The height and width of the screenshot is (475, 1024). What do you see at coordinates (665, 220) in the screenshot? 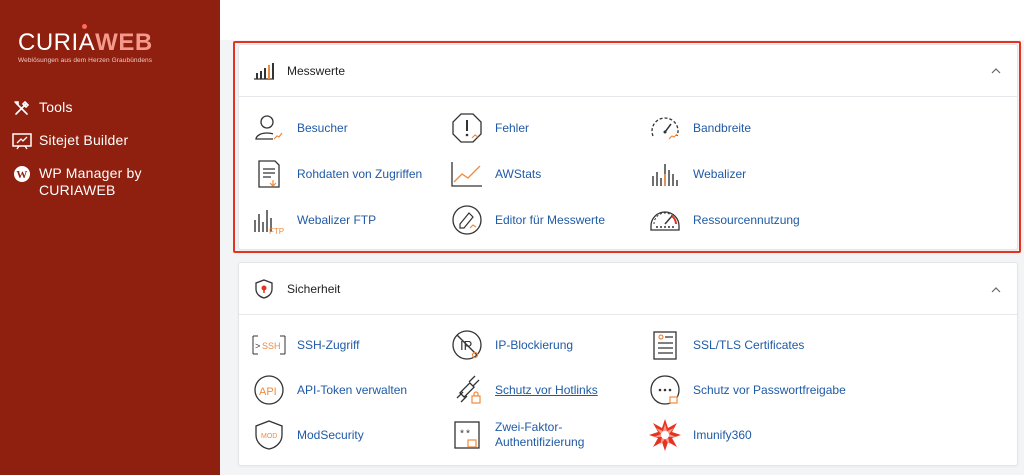
I see `resource-usage-icon` at bounding box center [665, 220].